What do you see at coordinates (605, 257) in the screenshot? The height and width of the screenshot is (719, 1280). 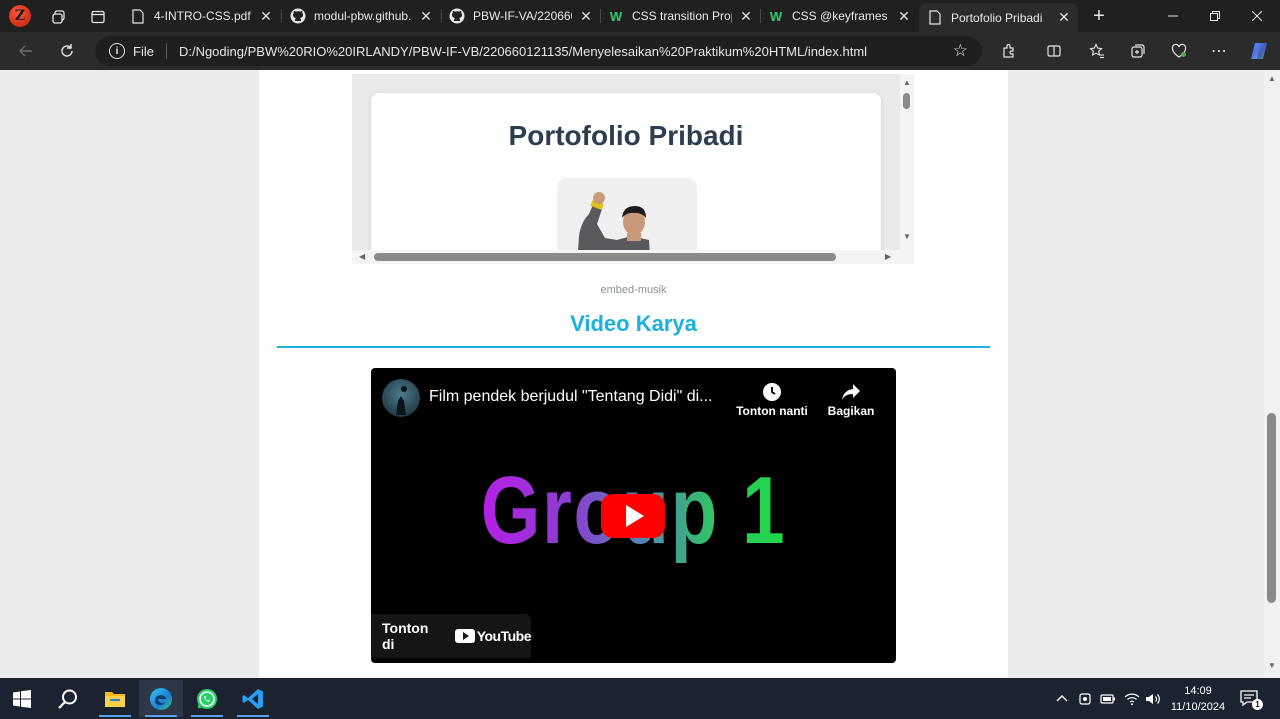 I see `iframe-horizontal-scroll-thumb` at bounding box center [605, 257].